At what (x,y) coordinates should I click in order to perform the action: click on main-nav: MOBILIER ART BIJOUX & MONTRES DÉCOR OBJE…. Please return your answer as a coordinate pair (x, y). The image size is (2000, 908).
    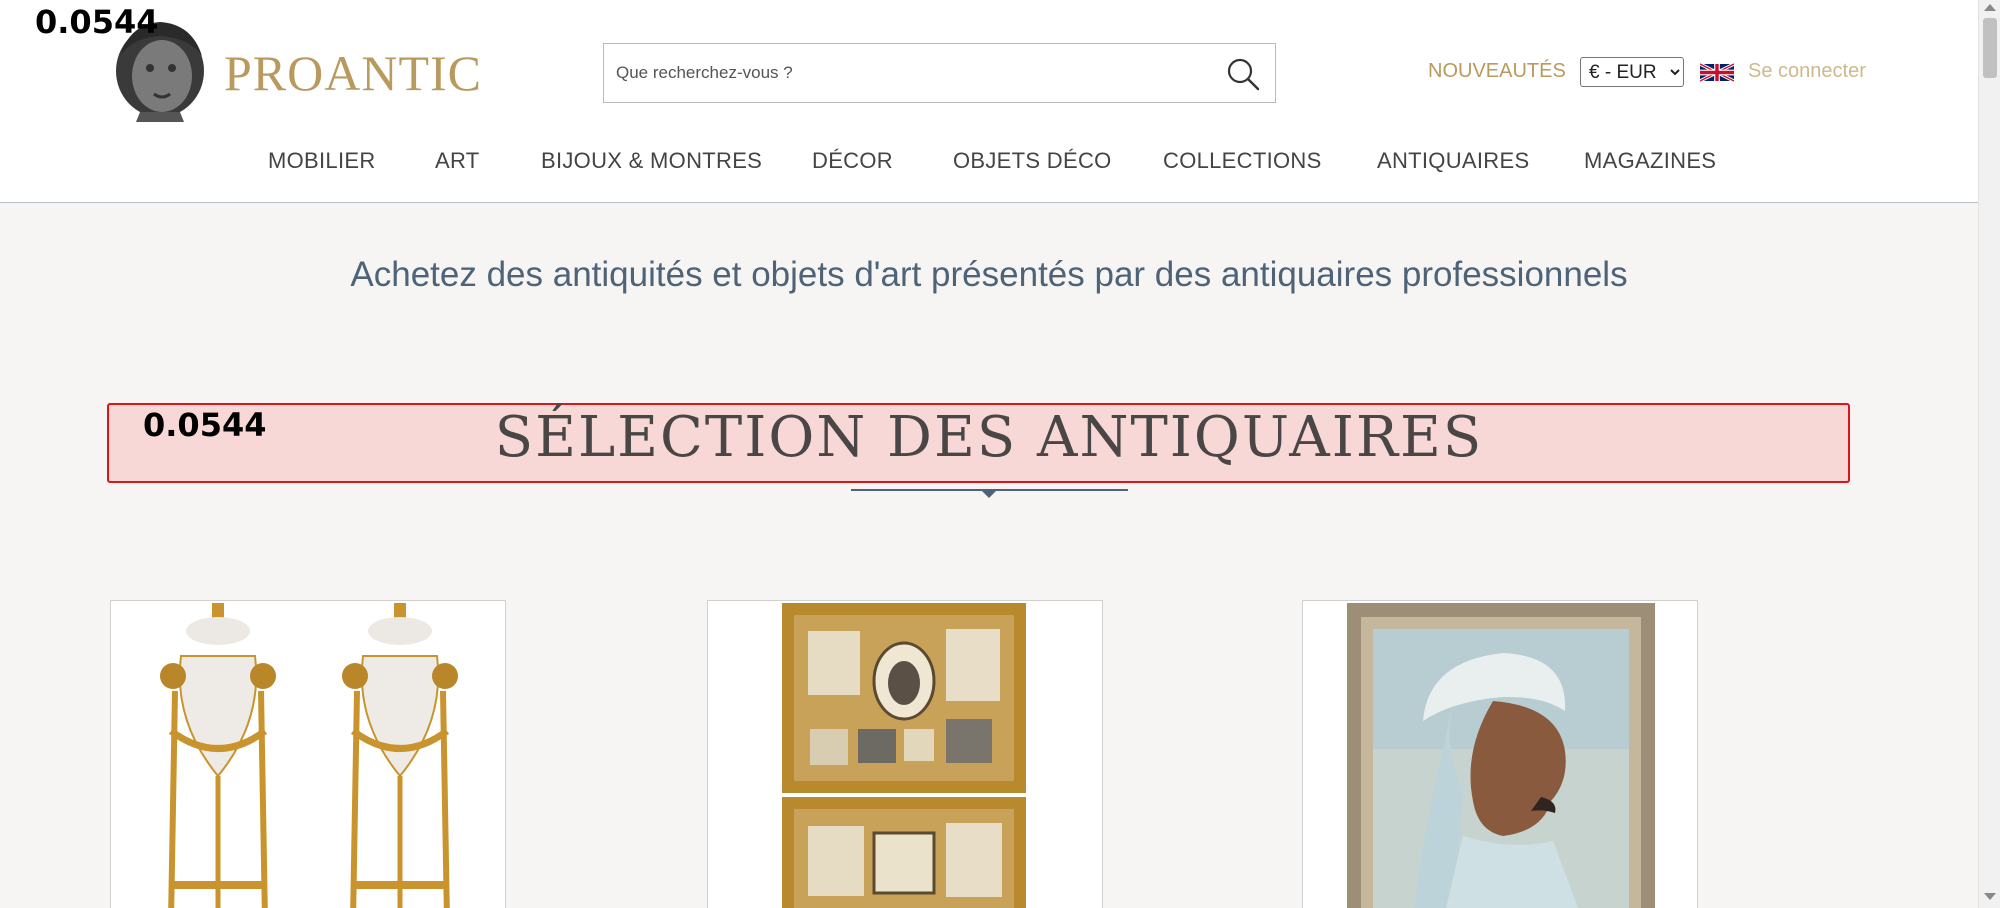
    Looking at the image, I should click on (989, 163).